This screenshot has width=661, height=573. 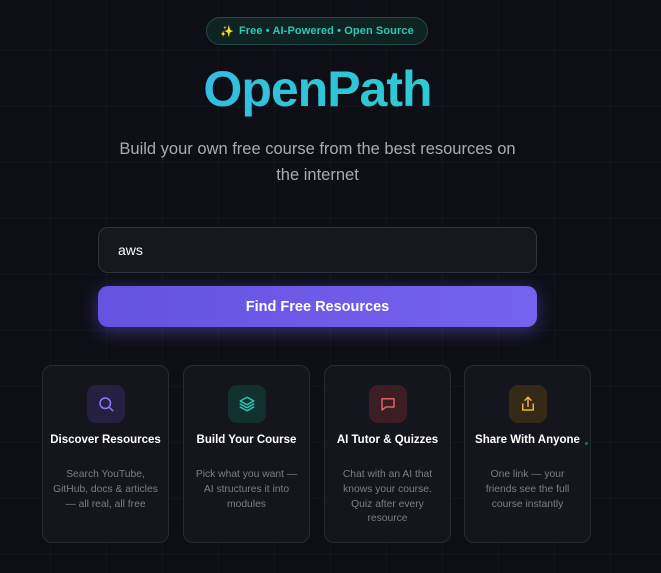 What do you see at coordinates (106, 404) in the screenshot?
I see `search-icon` at bounding box center [106, 404].